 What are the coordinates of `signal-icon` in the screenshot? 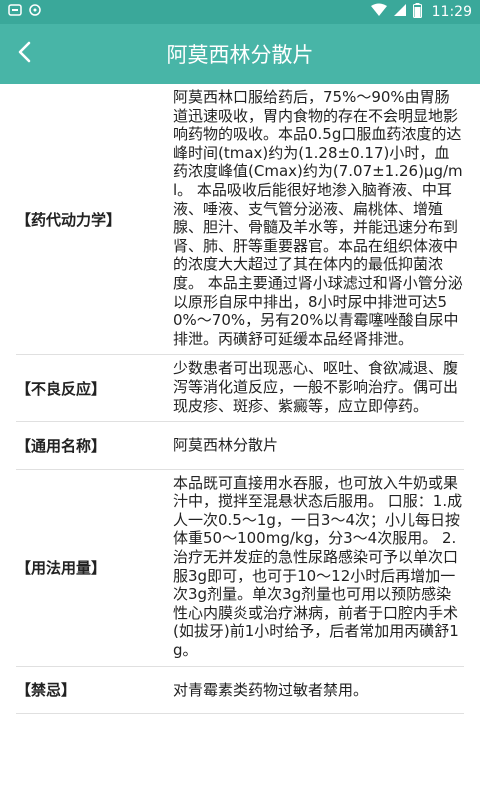 It's located at (400, 12).